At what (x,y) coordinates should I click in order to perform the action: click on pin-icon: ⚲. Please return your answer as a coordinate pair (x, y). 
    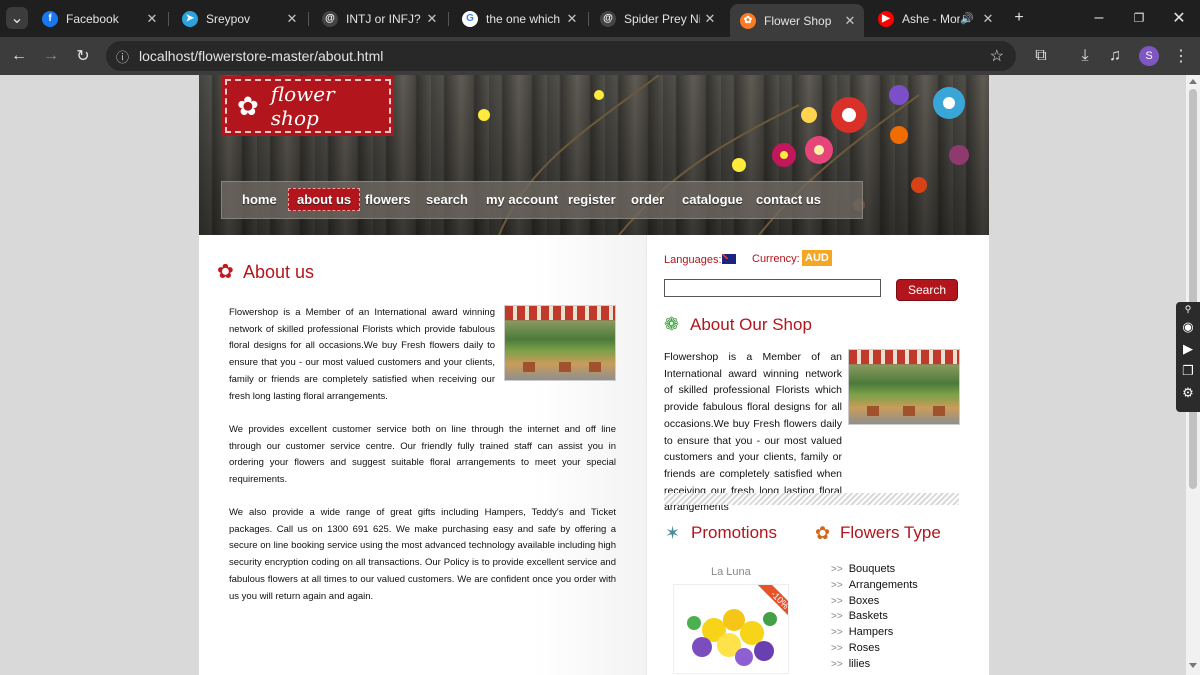
    Looking at the image, I should click on (1188, 309).